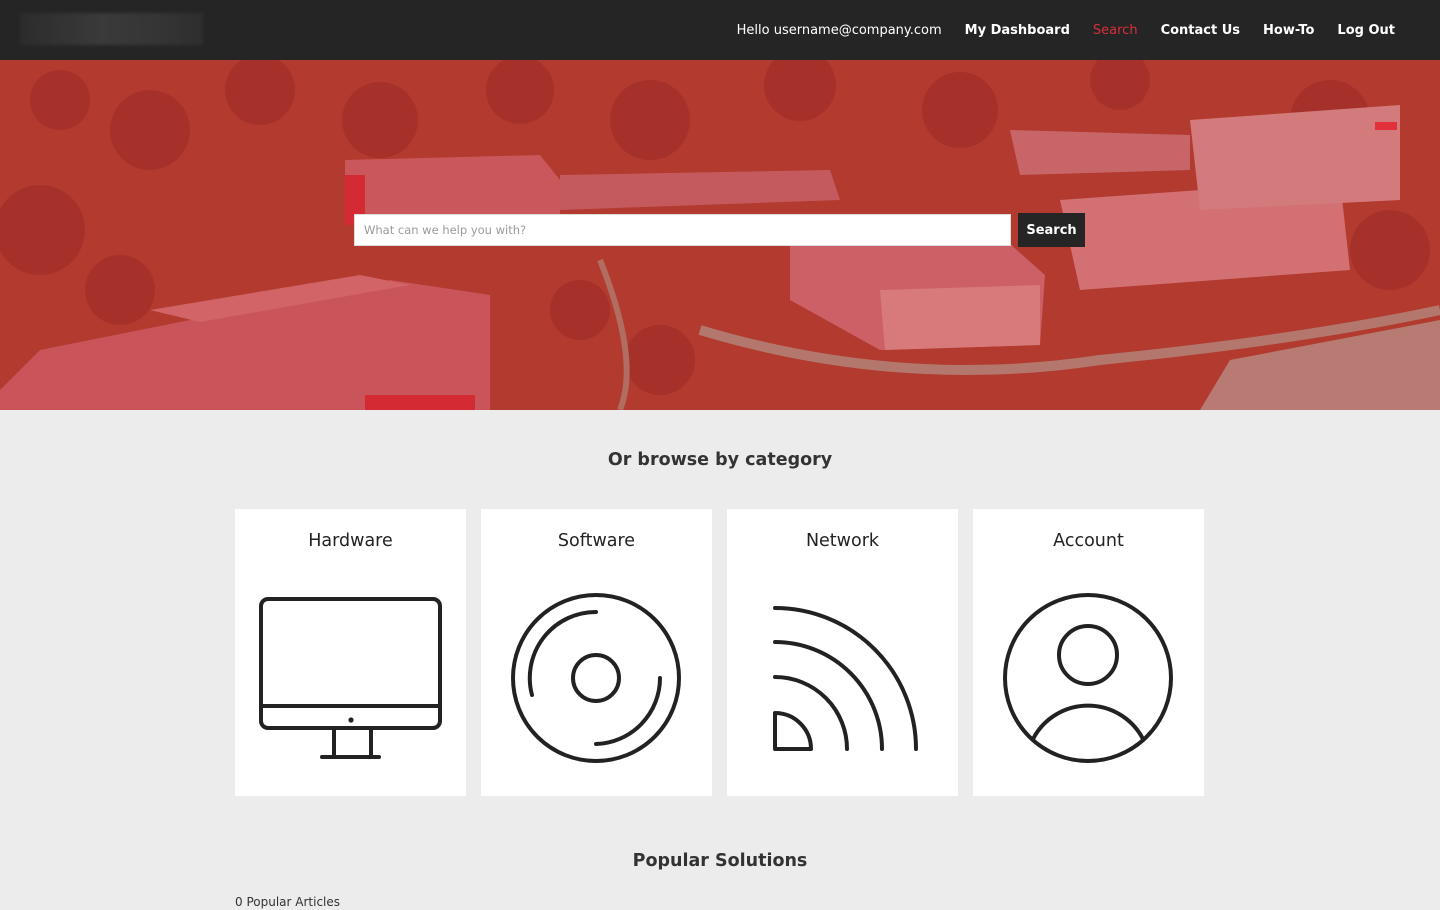  What do you see at coordinates (596, 678) in the screenshot?
I see `disc-icon` at bounding box center [596, 678].